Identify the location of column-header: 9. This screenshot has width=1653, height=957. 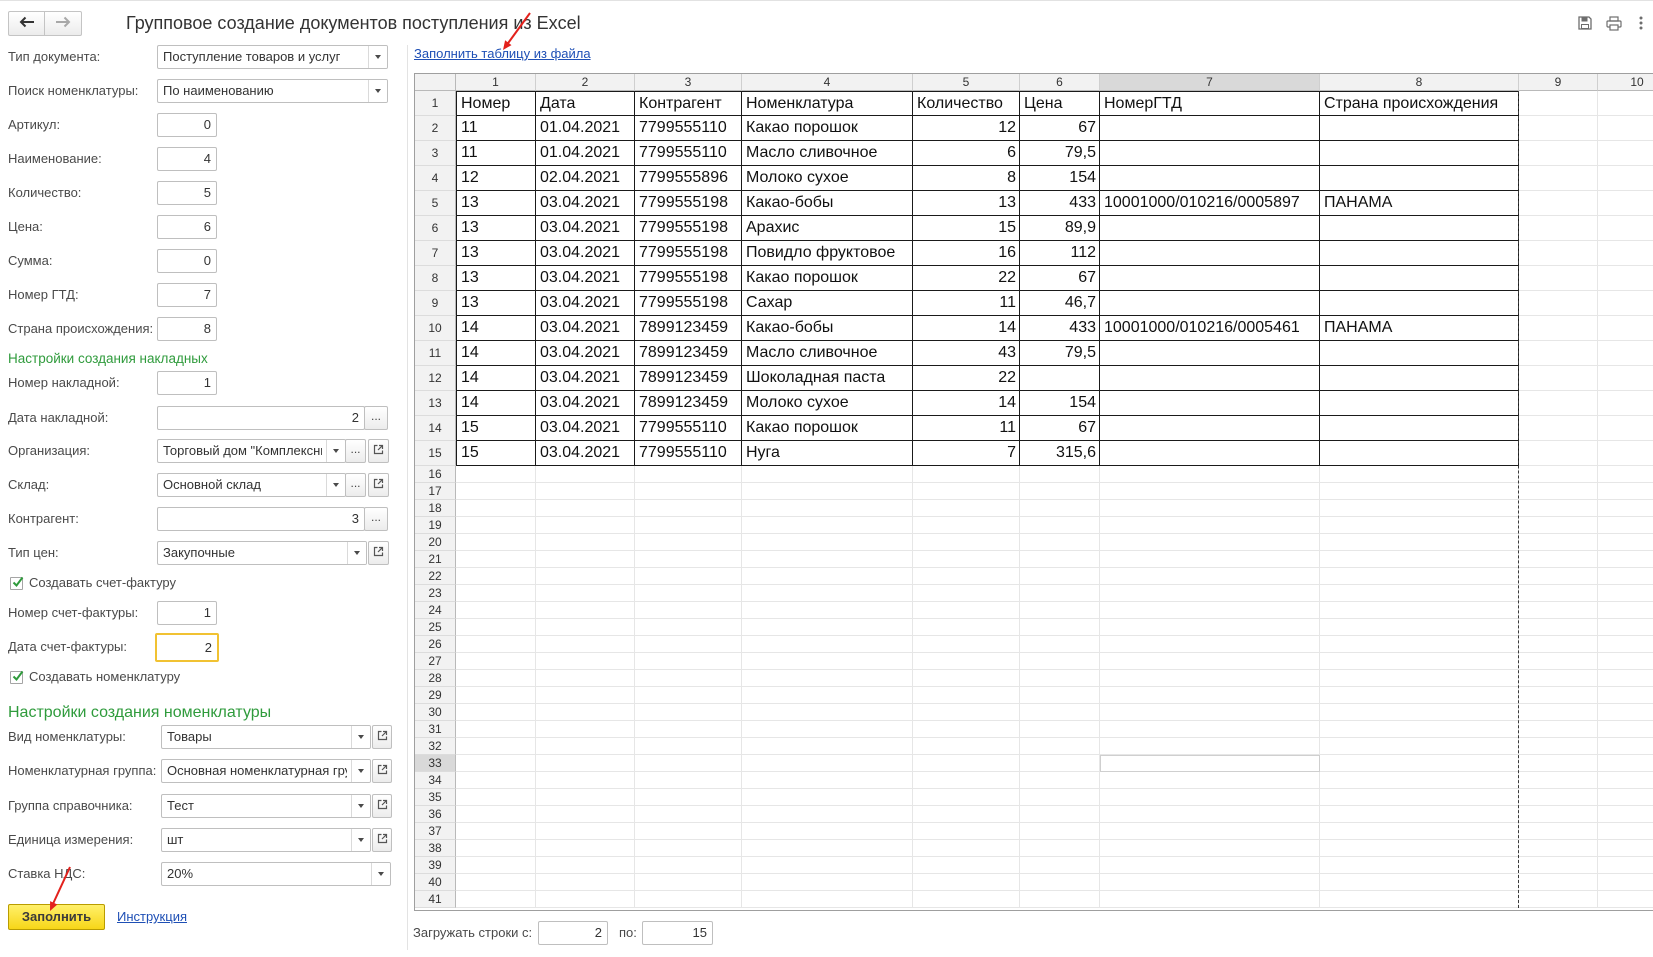
(1558, 82).